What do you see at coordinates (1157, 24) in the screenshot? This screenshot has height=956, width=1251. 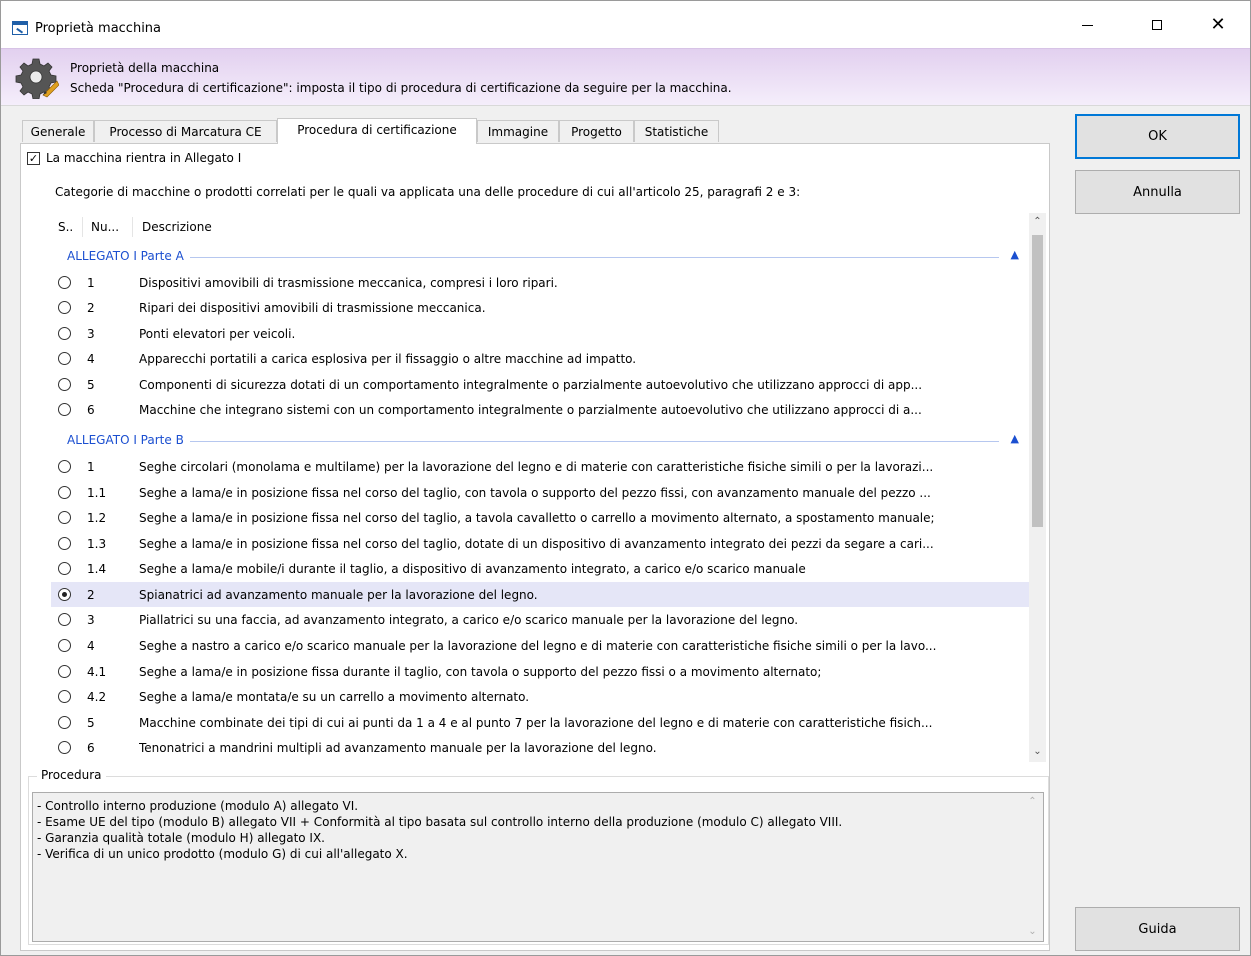 I see `maximize-button` at bounding box center [1157, 24].